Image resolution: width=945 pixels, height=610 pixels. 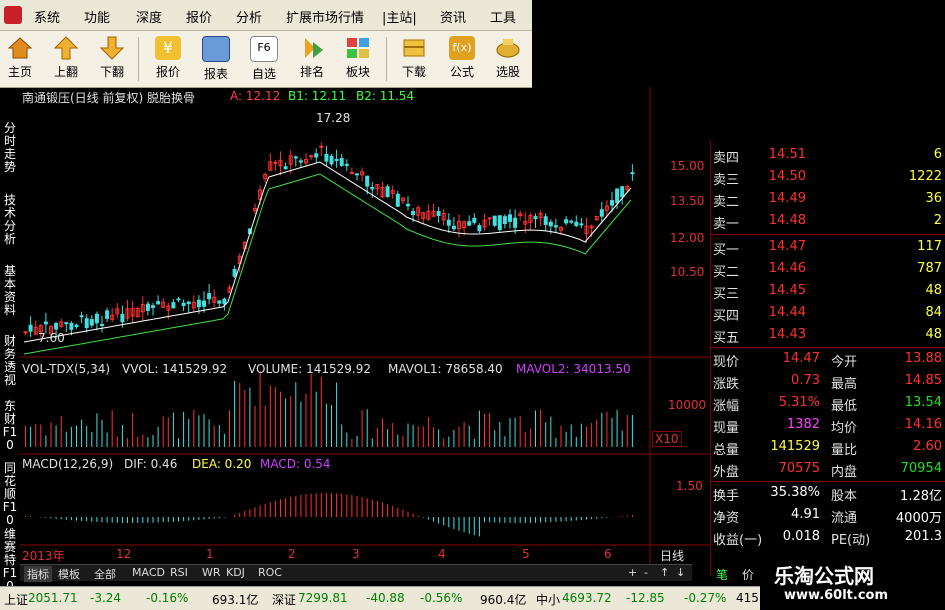 I want to click on scroll-up-button: ↑, so click(x=664, y=572).